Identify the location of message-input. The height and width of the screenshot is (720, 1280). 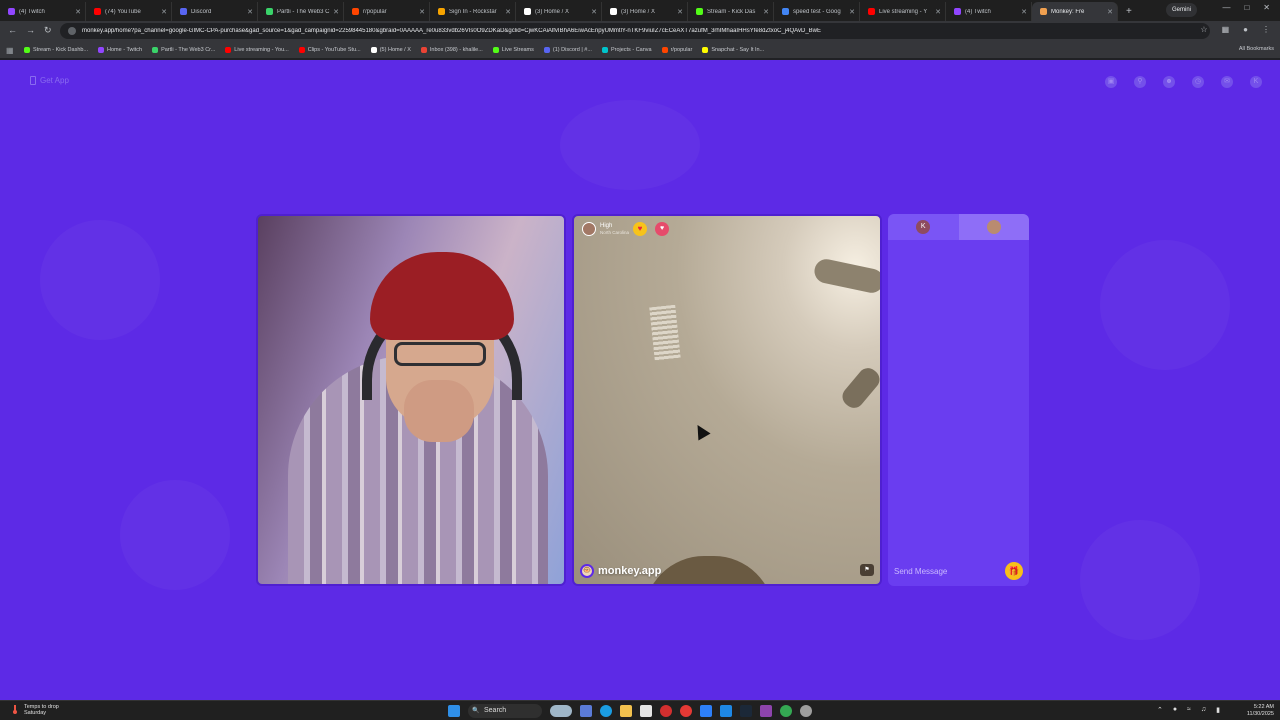
(949, 571).